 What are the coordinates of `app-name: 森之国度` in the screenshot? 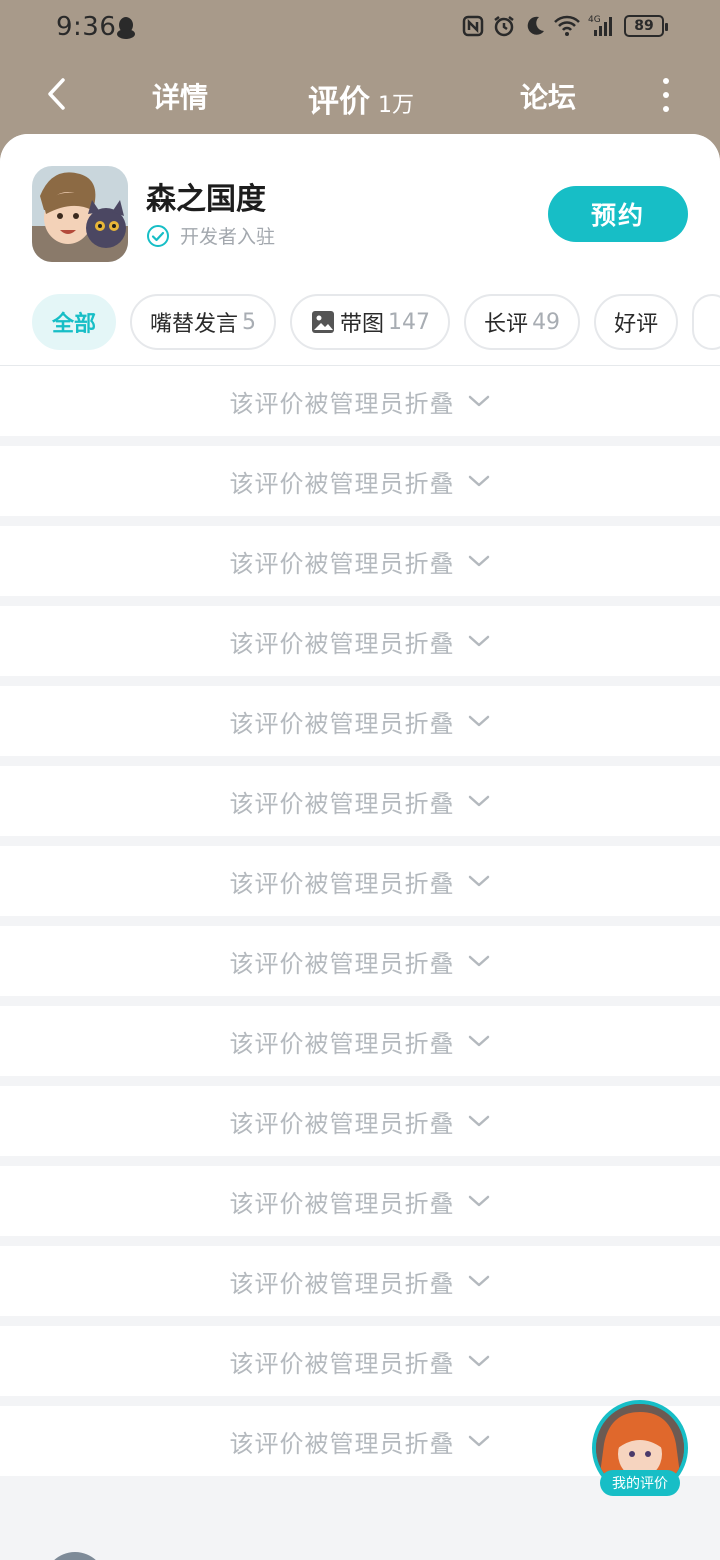 It's located at (206, 199).